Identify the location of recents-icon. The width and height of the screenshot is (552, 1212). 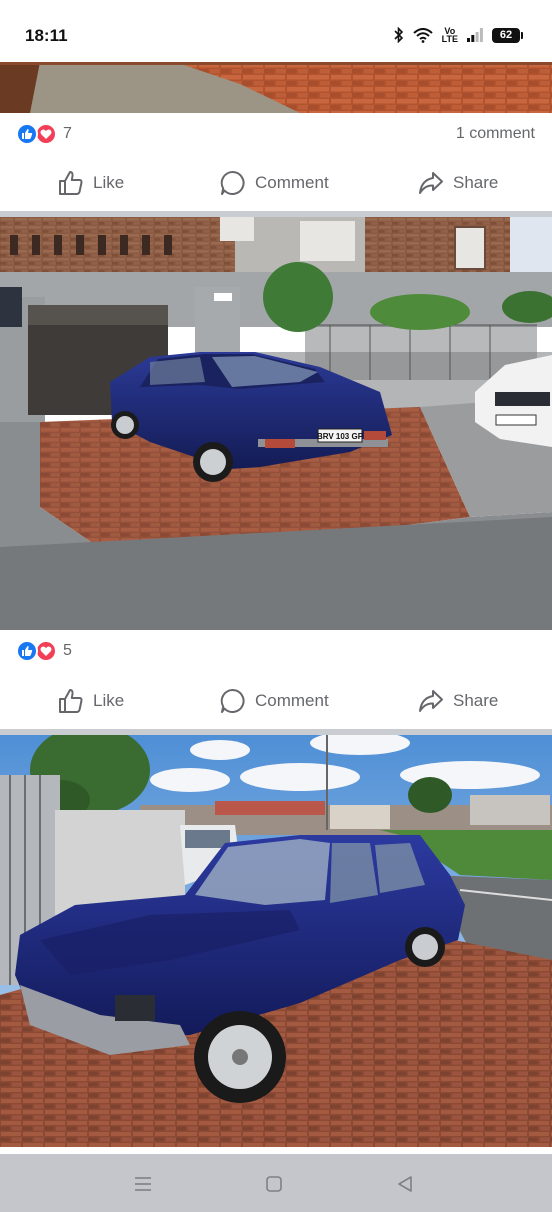
(143, 1184).